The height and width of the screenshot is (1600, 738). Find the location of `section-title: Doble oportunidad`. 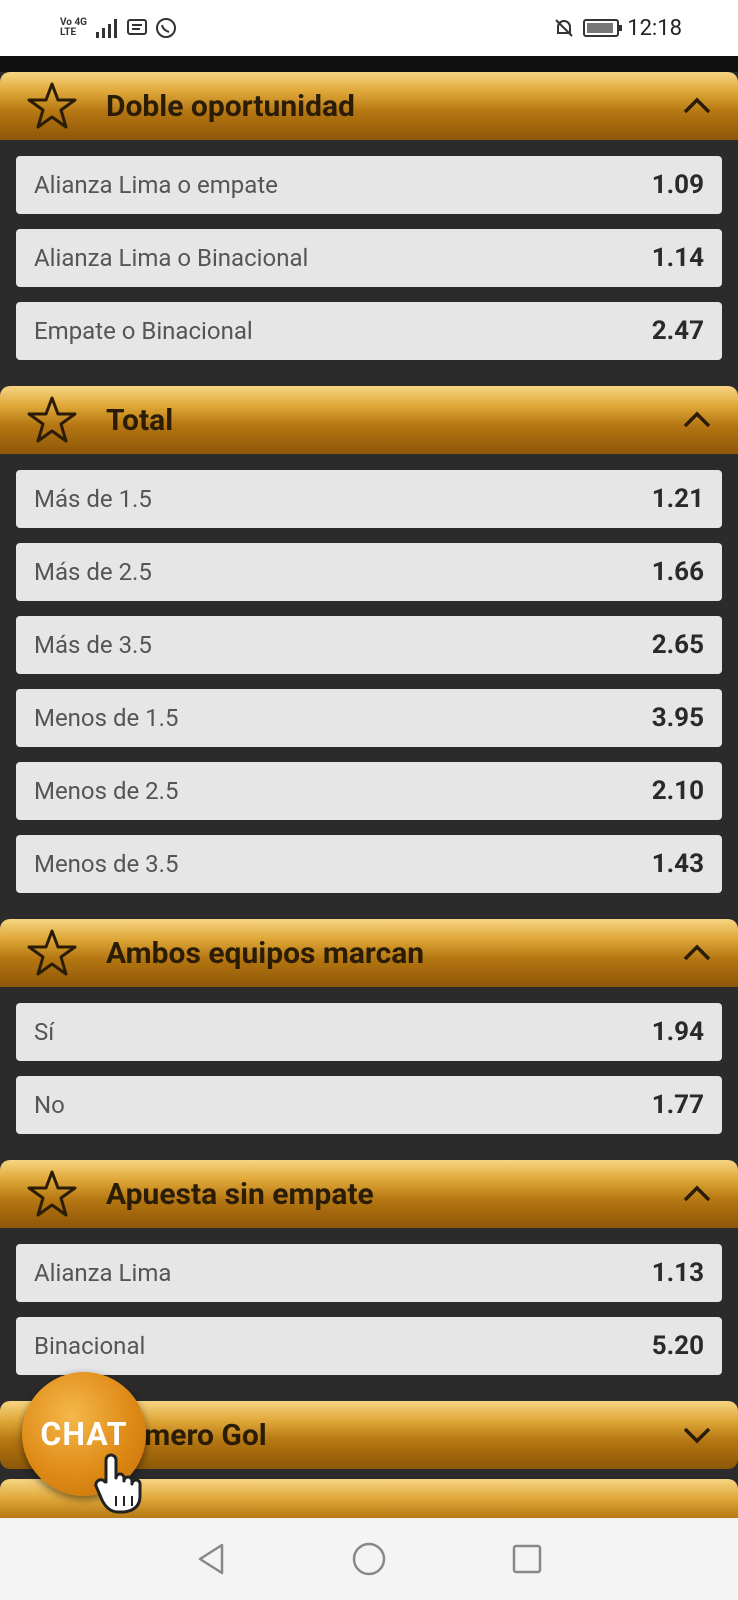

section-title: Doble oportunidad is located at coordinates (230, 106).